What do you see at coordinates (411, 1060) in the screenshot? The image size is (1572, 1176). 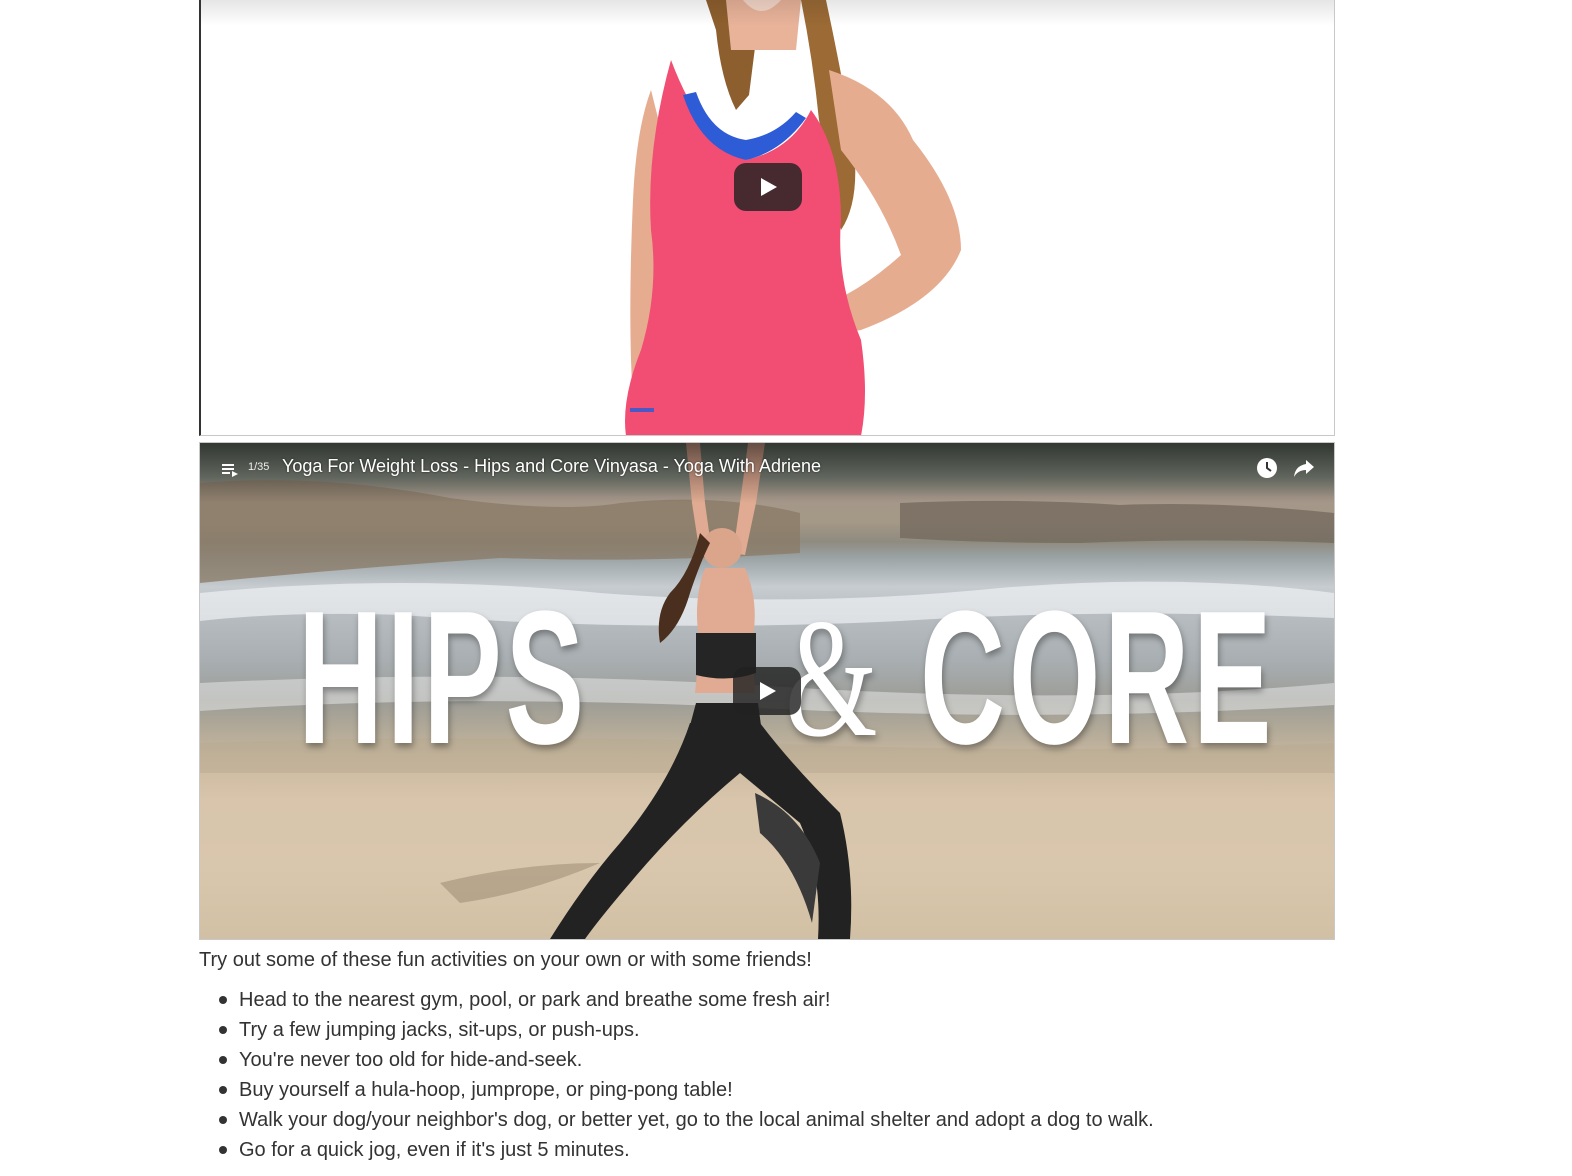 I see `list-item-text: You're never too old for hide-and-seek.` at bounding box center [411, 1060].